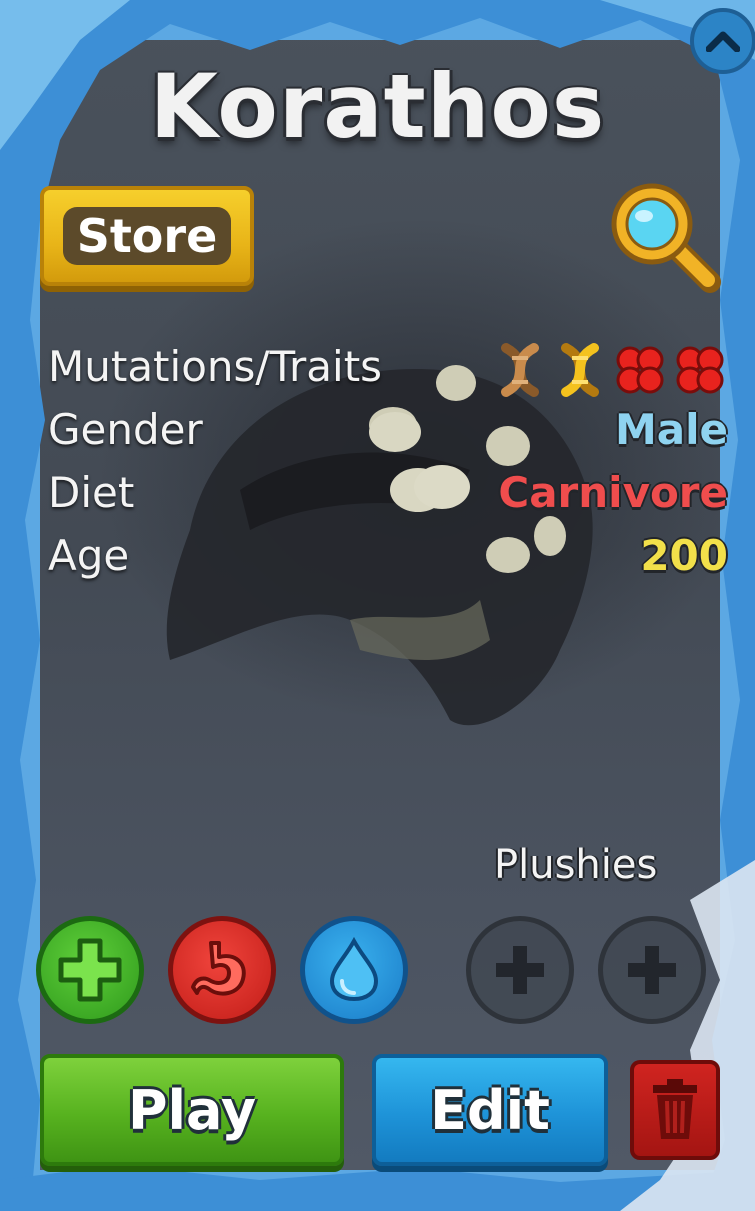 The height and width of the screenshot is (1211, 755). What do you see at coordinates (671, 429) in the screenshot?
I see `gender-value: Male` at bounding box center [671, 429].